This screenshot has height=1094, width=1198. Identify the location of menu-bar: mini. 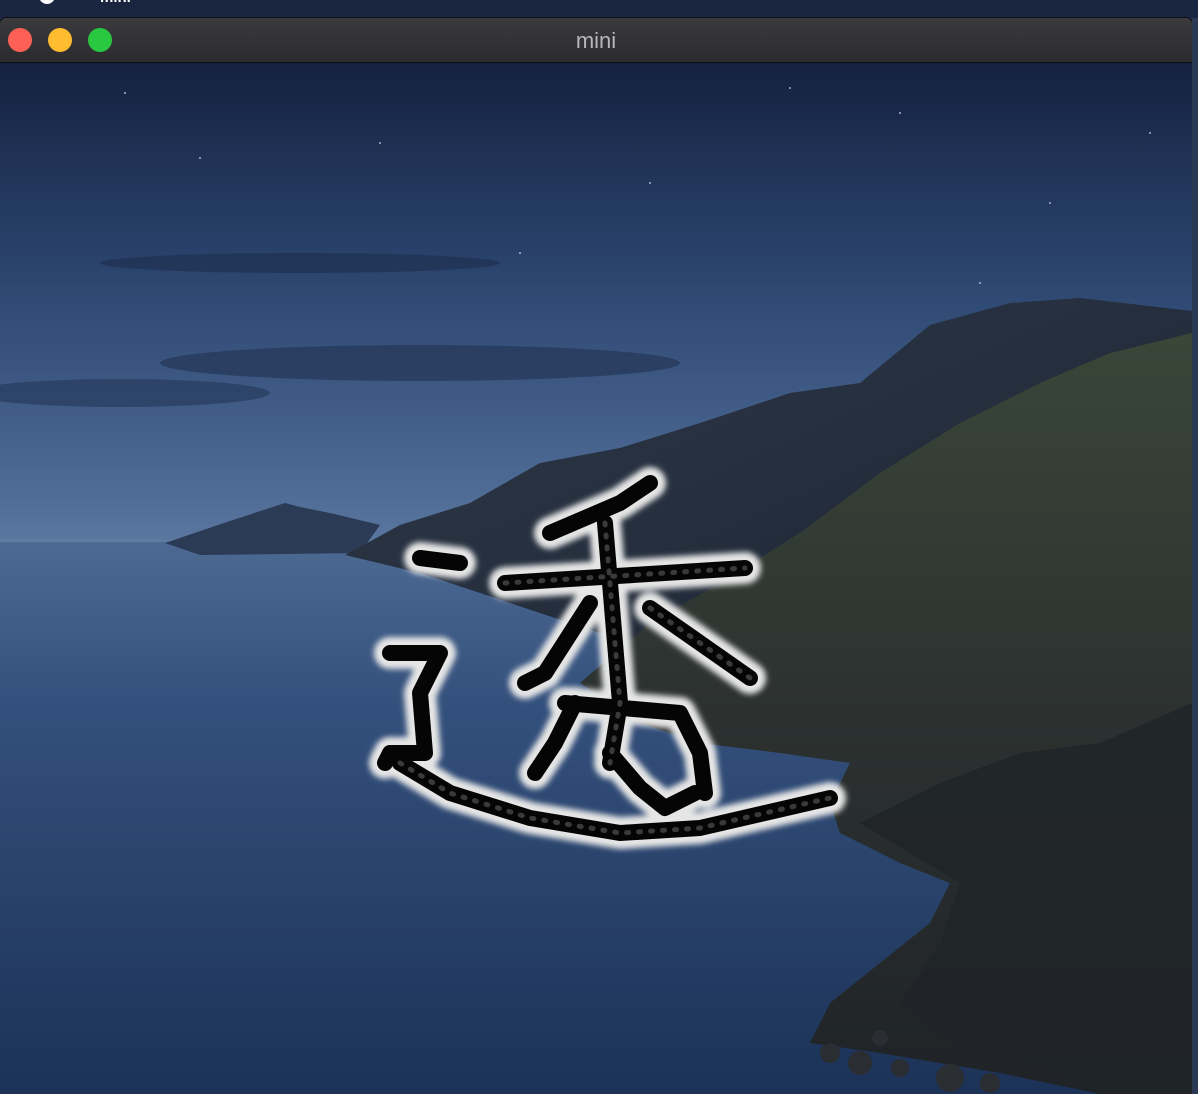
(599, 9).